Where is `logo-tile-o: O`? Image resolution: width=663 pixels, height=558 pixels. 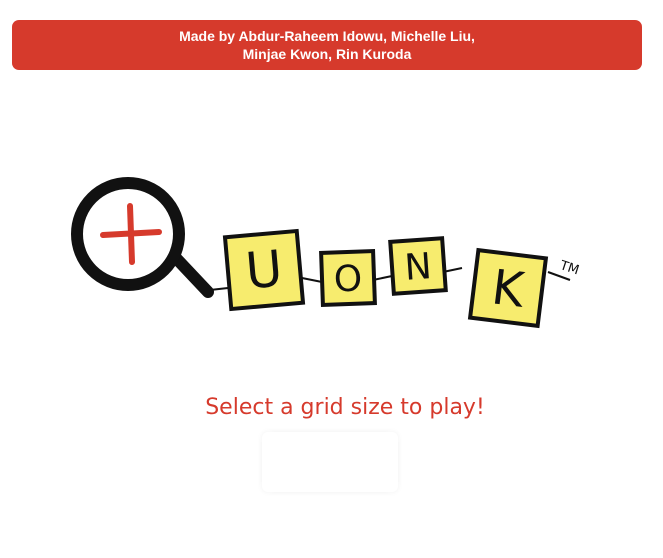 logo-tile-o: O is located at coordinates (348, 278).